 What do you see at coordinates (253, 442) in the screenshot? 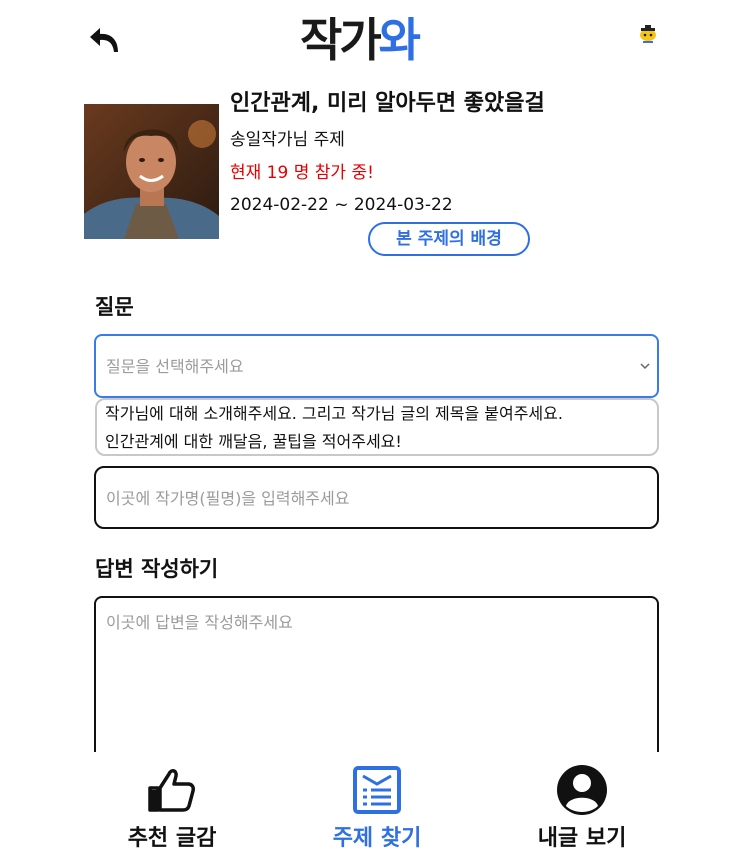
I see `question-option: 인간관계에 대한 깨달음, 꿀팁을 적어주세요!` at bounding box center [253, 442].